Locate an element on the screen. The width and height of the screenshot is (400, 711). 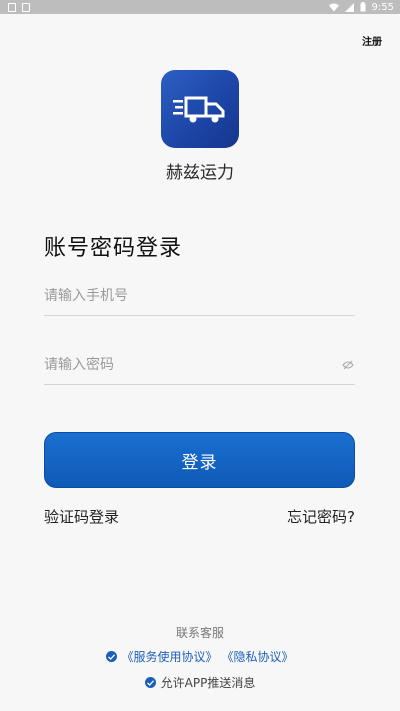
page-title: 账号密码登录 is located at coordinates (113, 248).